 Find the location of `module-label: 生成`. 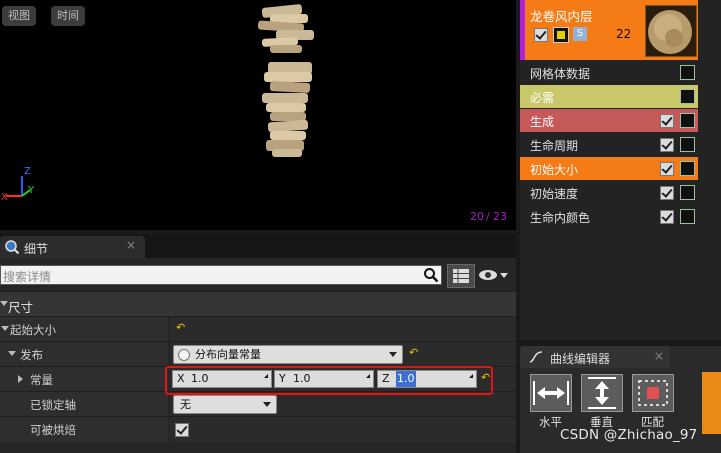

module-label: 生成 is located at coordinates (542, 122).